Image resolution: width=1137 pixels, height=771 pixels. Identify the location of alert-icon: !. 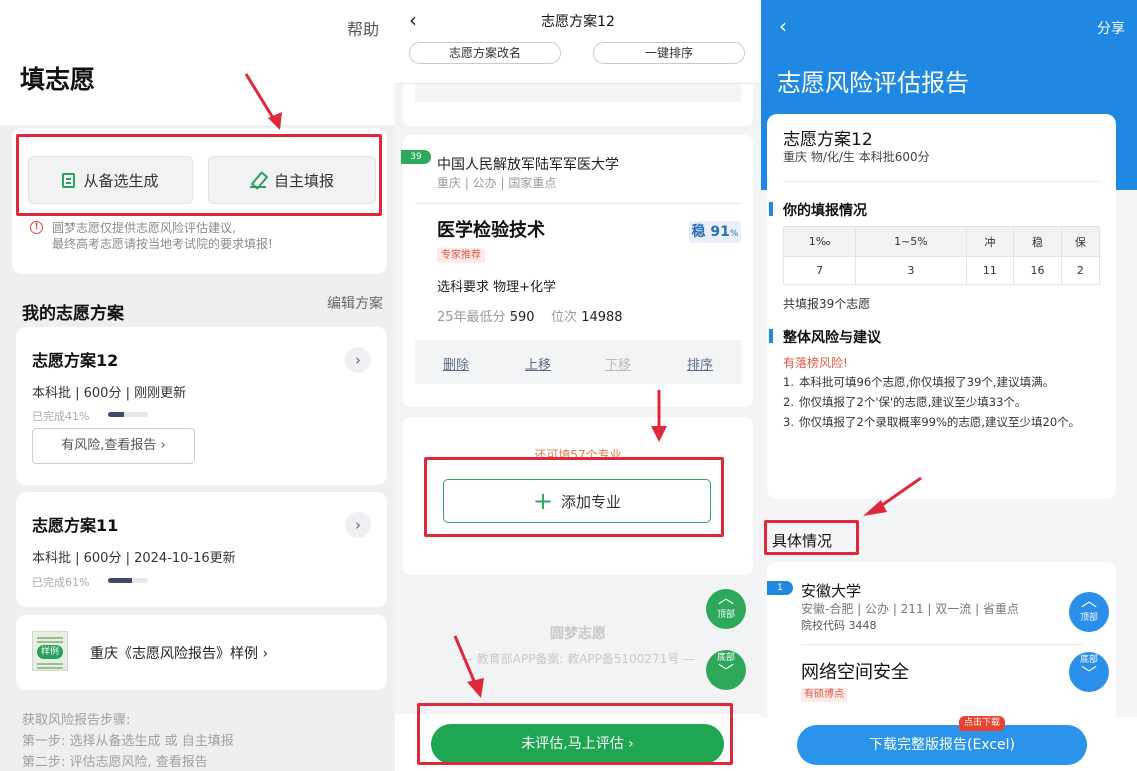
(36, 227).